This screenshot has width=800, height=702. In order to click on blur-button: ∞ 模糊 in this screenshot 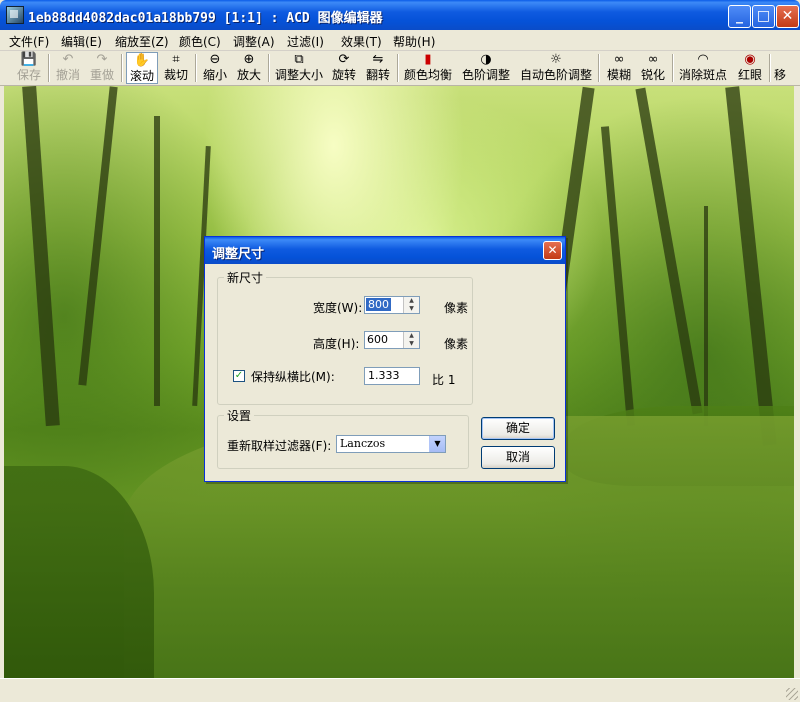, I will do `click(619, 68)`.